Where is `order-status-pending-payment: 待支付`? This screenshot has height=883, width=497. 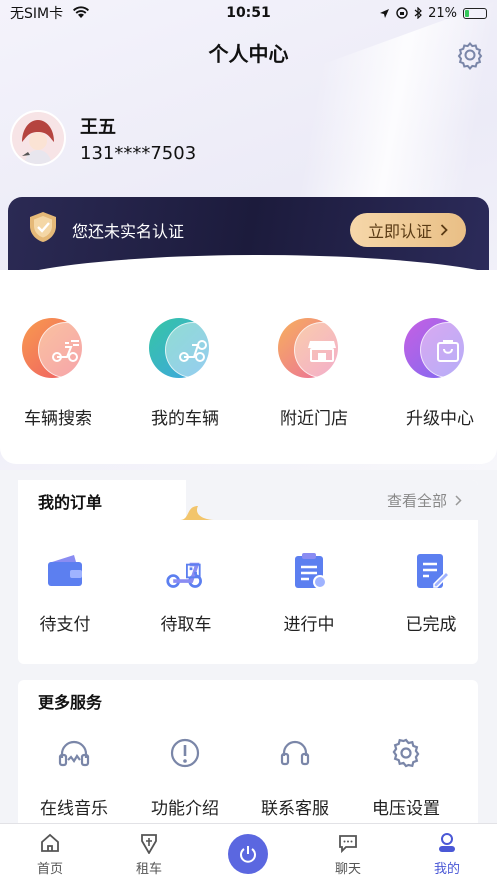
order-status-pending-payment: 待支付 is located at coordinates (65, 592).